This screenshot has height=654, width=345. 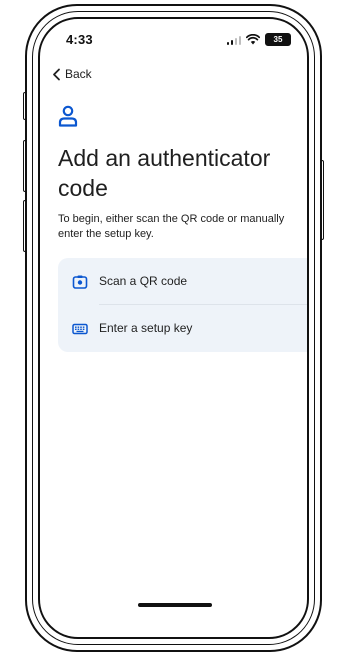 What do you see at coordinates (233, 40) in the screenshot?
I see `cellular-signal-icon` at bounding box center [233, 40].